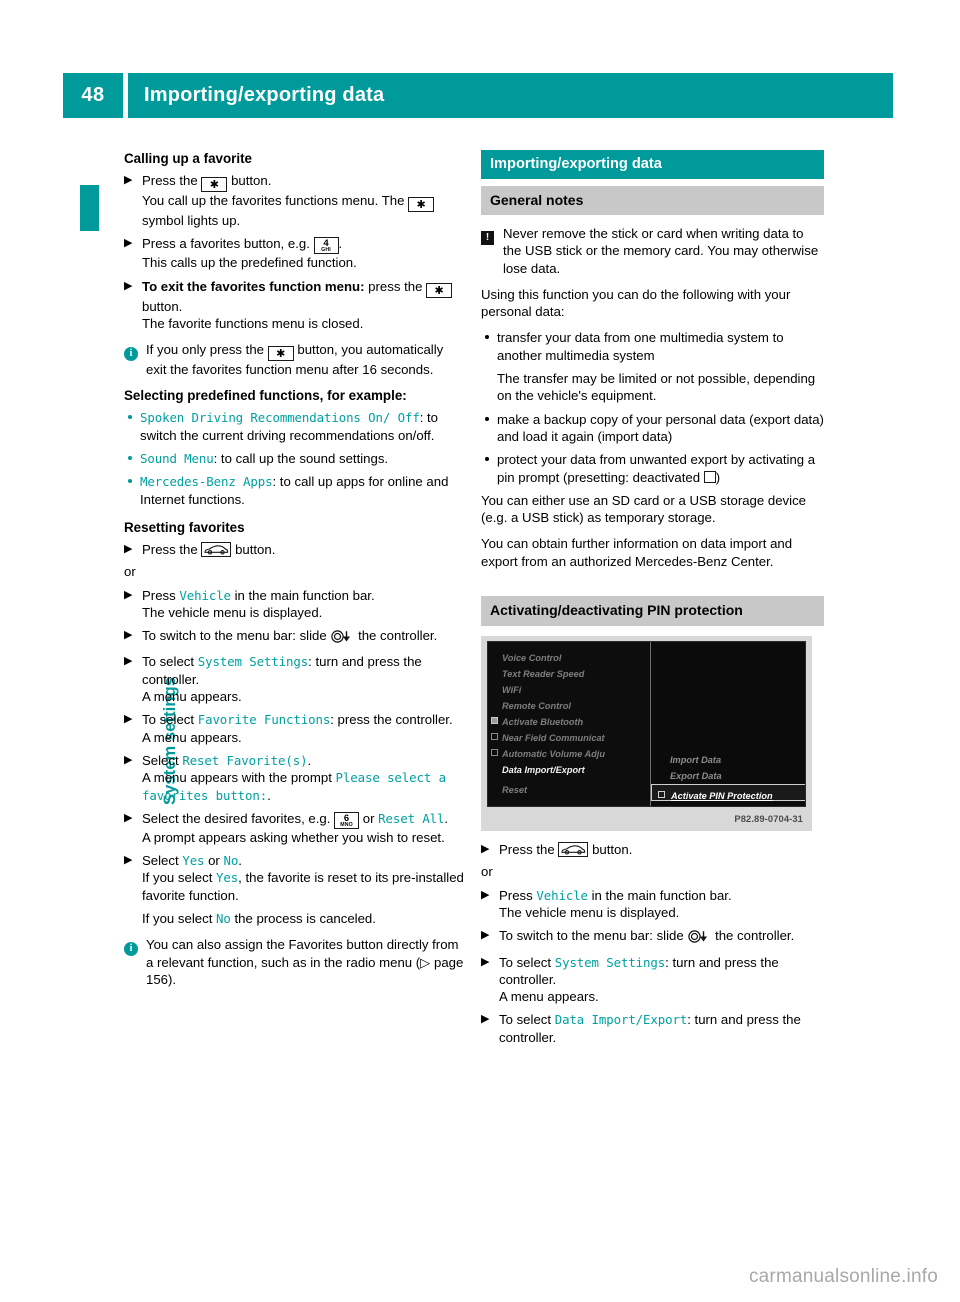 This screenshot has height=1302, width=960. What do you see at coordinates (346, 824) in the screenshot?
I see `key-letters: MNO` at bounding box center [346, 824].